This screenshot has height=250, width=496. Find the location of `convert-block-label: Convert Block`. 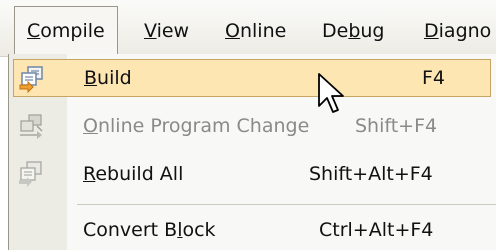

convert-block-label: Convert Block is located at coordinates (149, 230).